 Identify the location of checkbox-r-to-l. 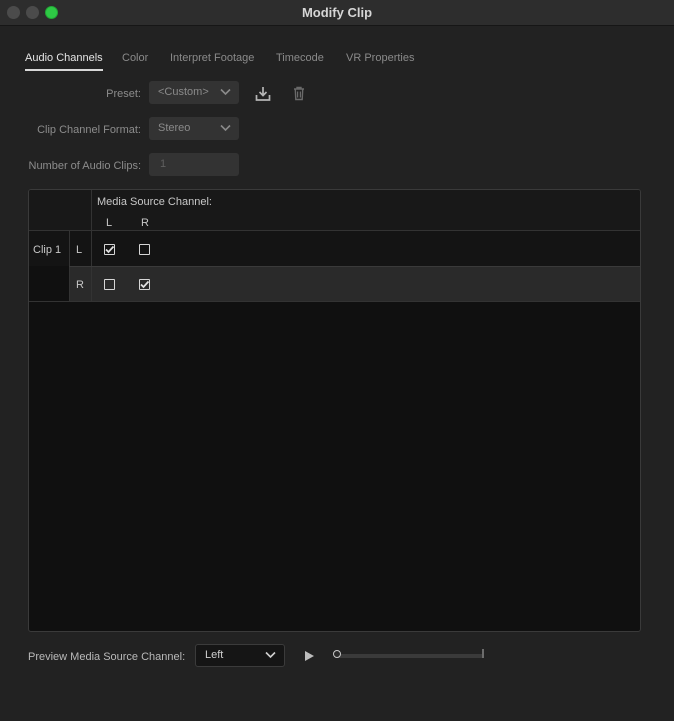
(109, 284).